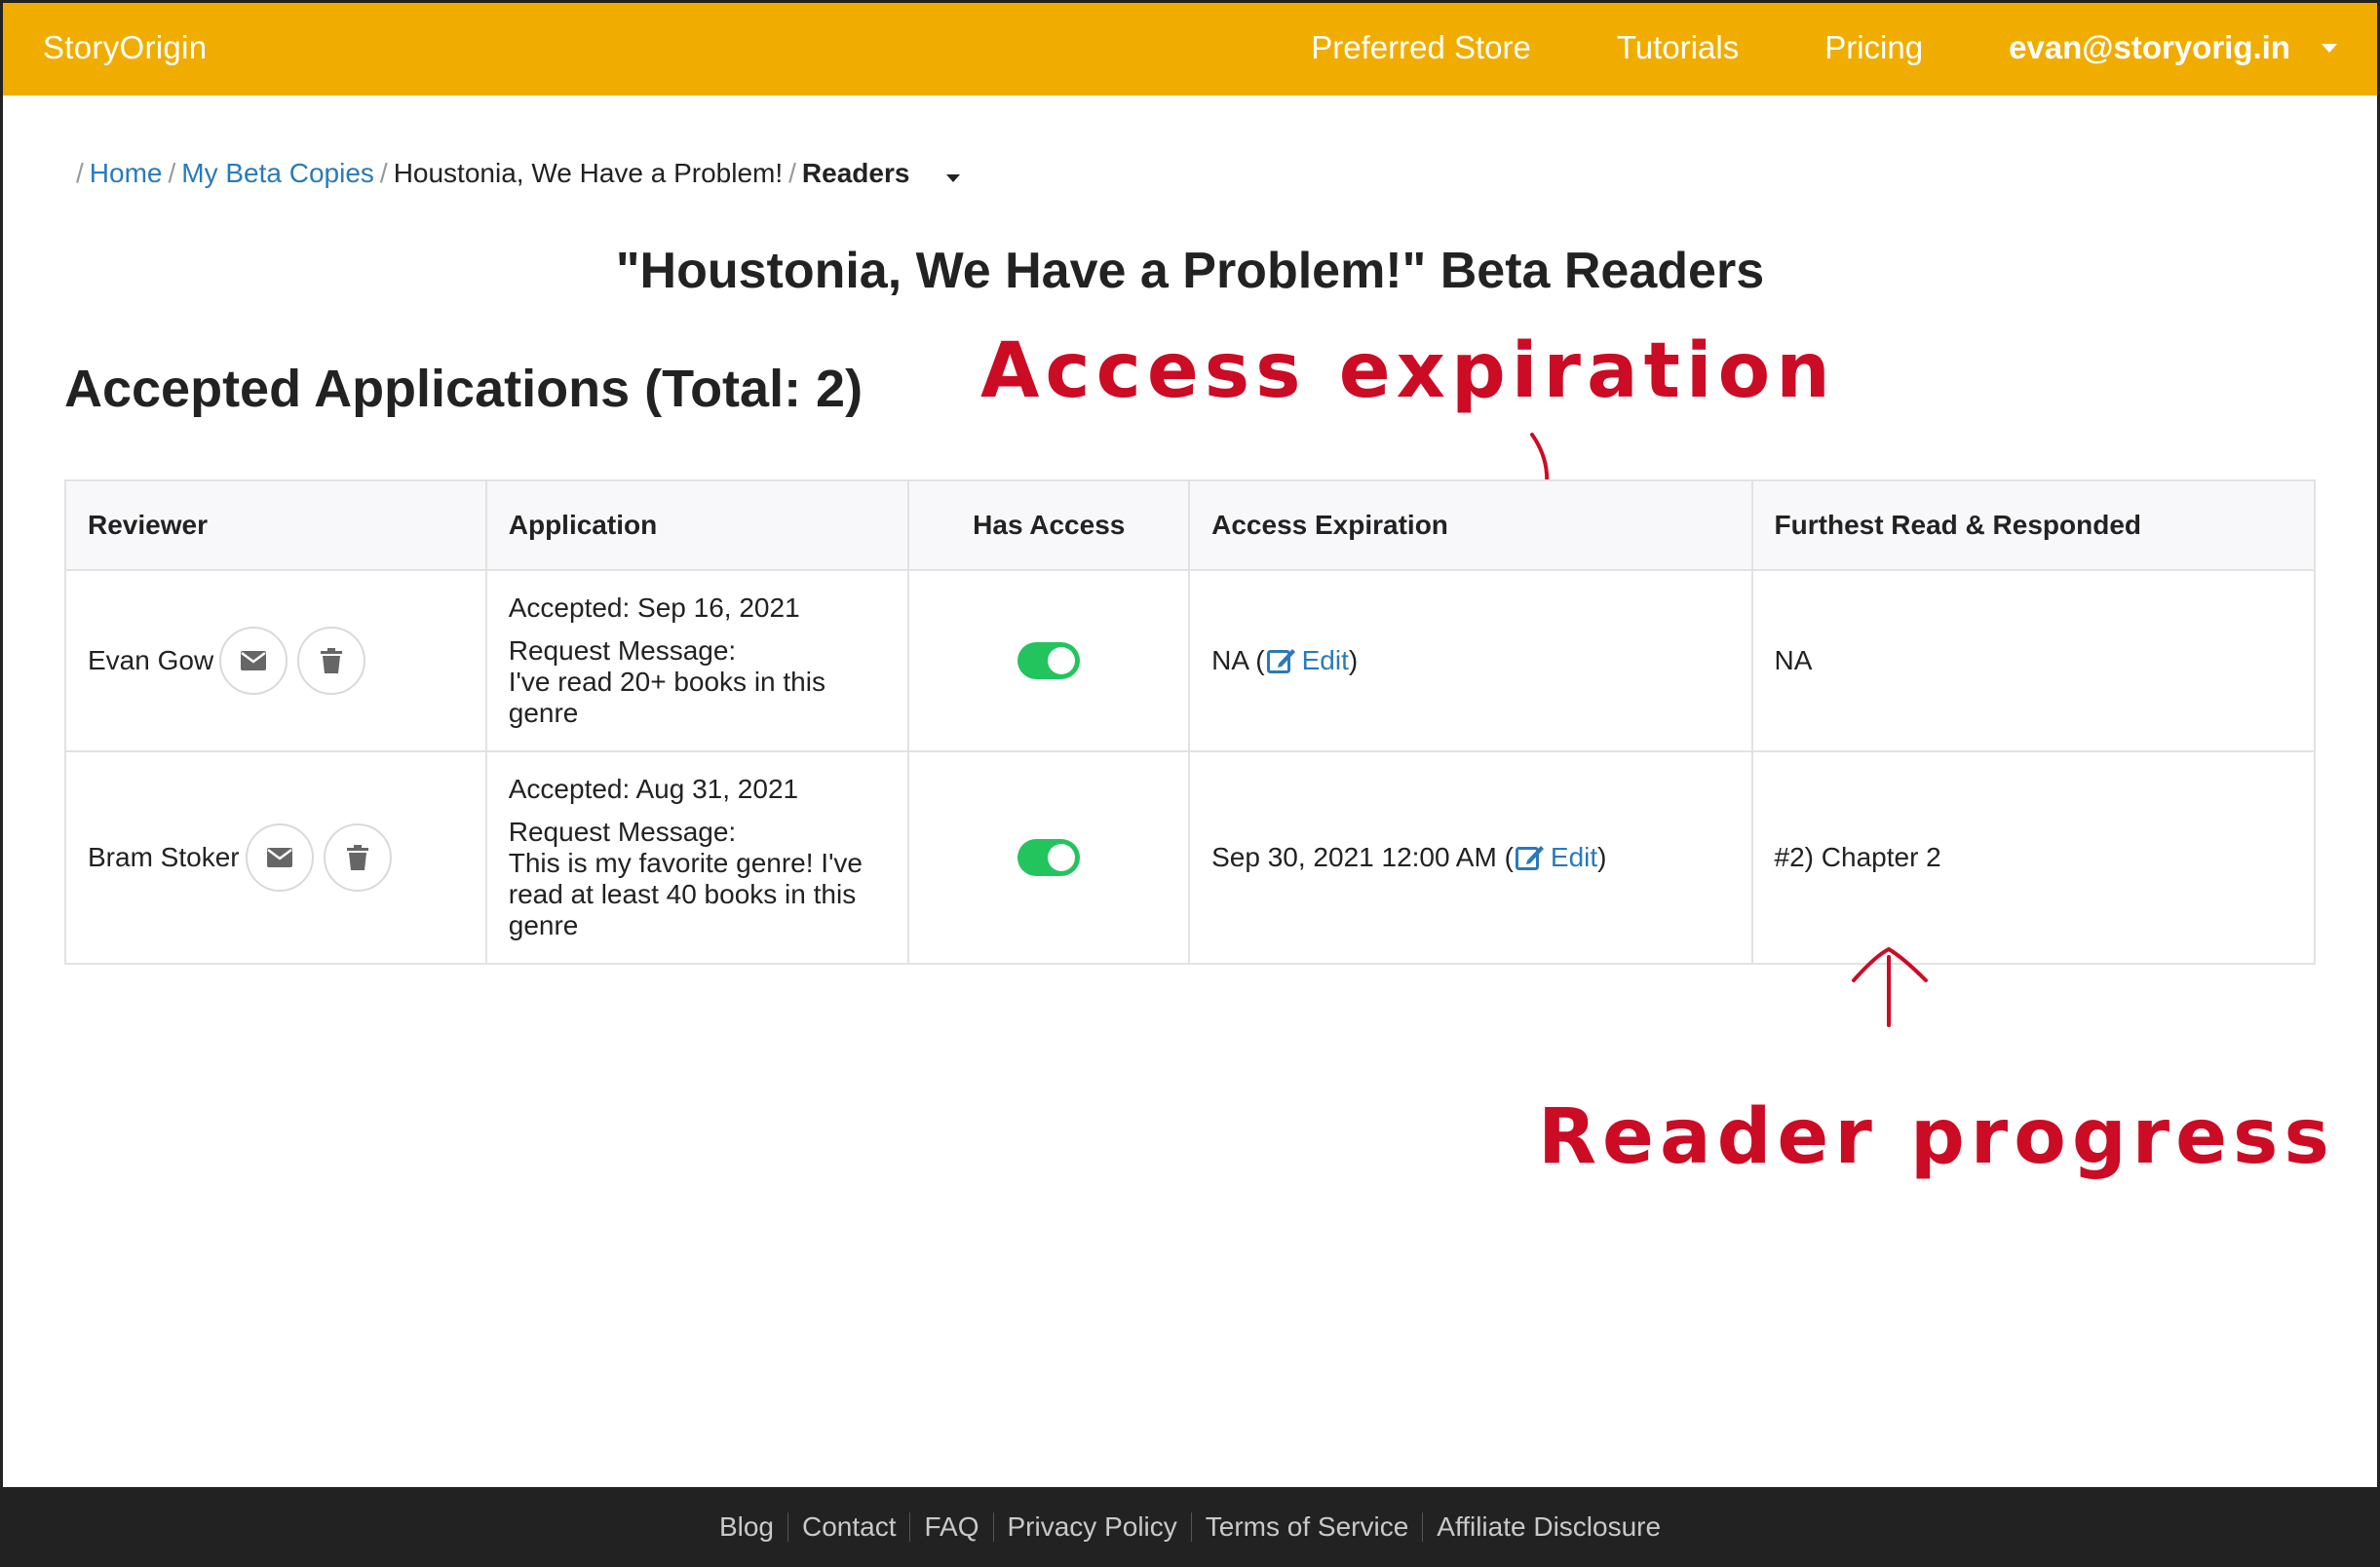 This screenshot has height=1567, width=2380. I want to click on footer-contact: Contact, so click(849, 1527).